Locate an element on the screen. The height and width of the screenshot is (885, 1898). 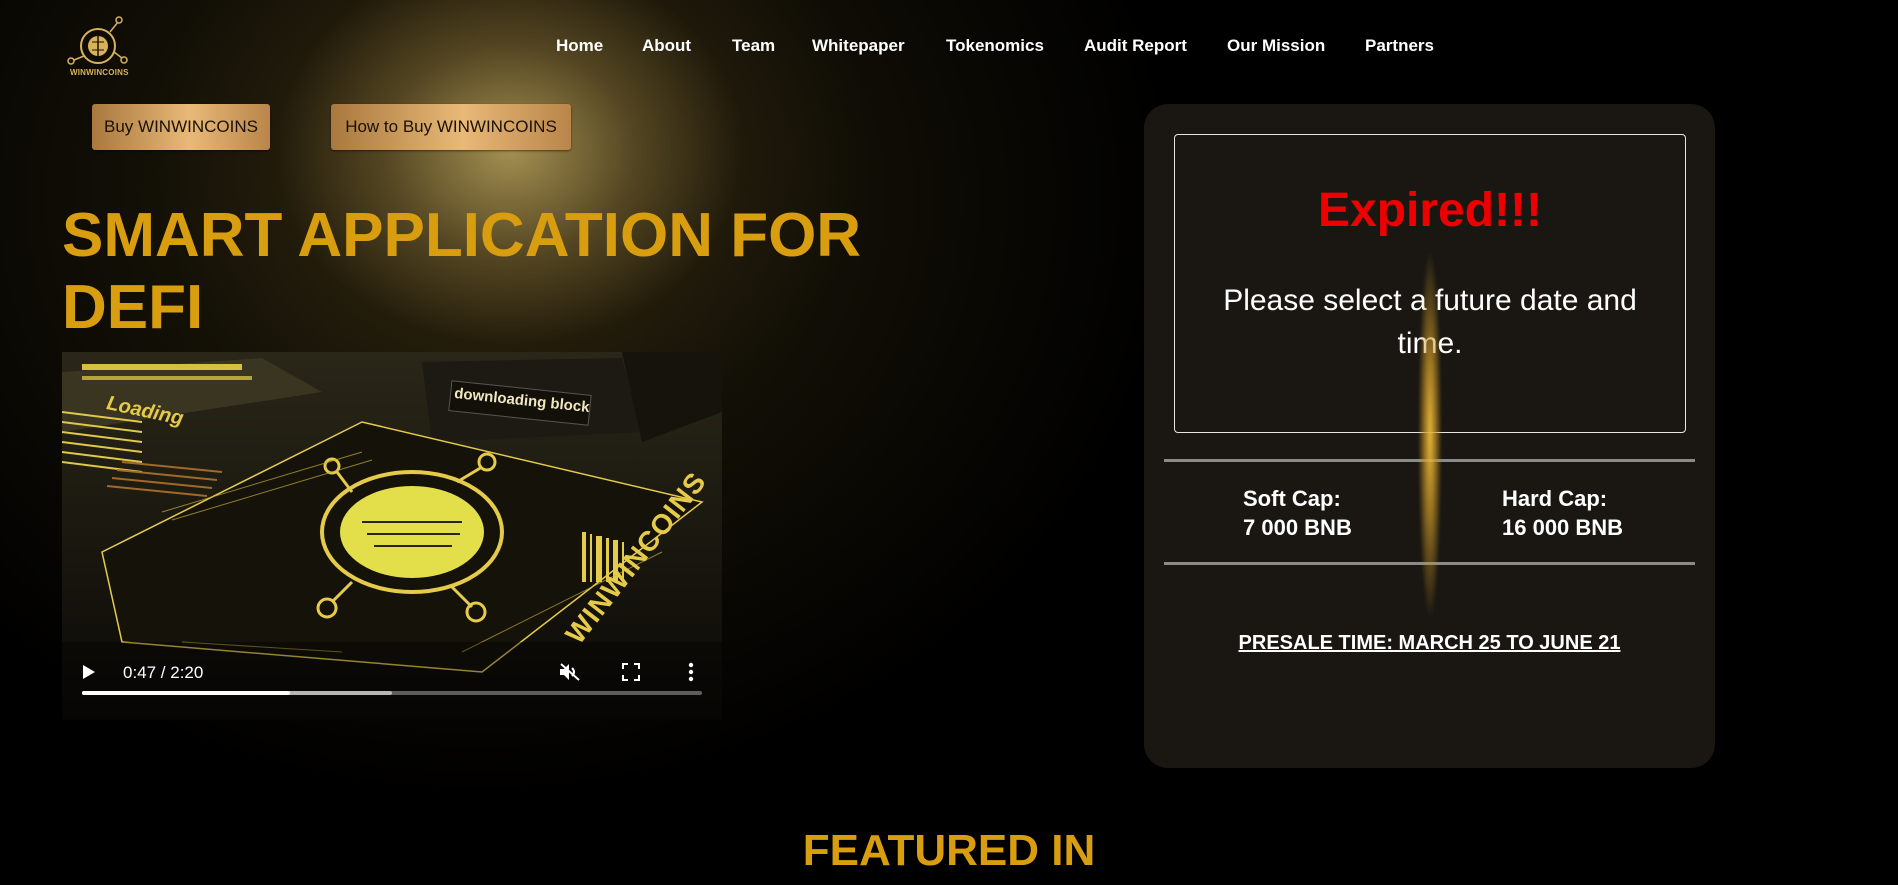
nav-whitepaper: Whitepaper is located at coordinates (858, 46).